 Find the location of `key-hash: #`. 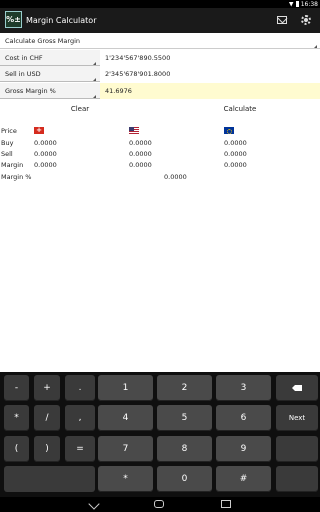

key-hash: # is located at coordinates (243, 479).